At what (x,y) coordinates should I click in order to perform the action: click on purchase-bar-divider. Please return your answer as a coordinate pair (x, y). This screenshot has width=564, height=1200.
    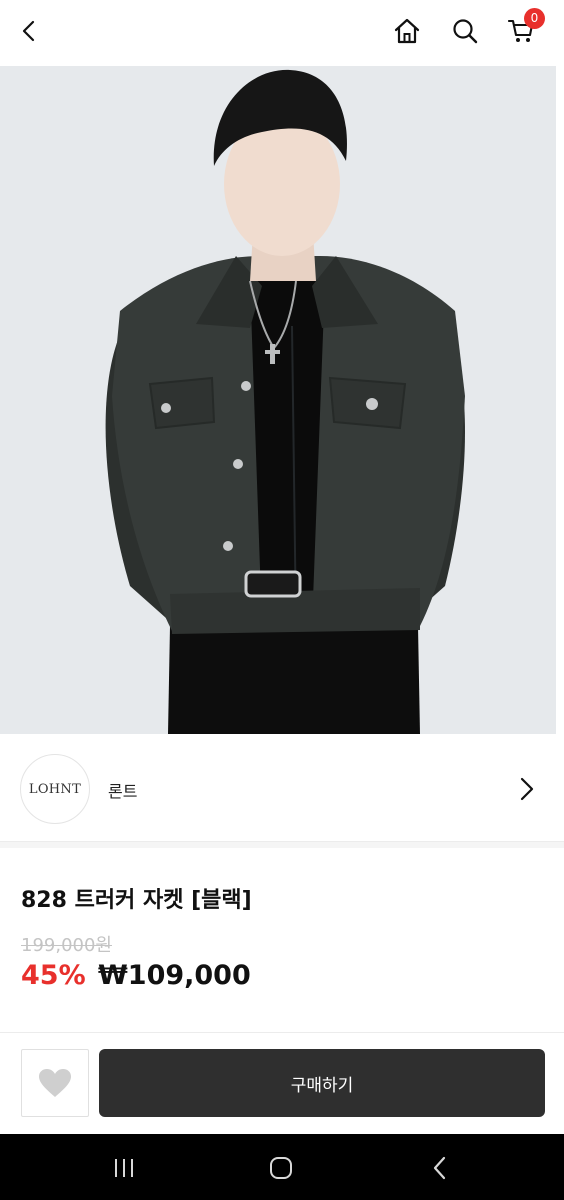
    Looking at the image, I should click on (282, 1032).